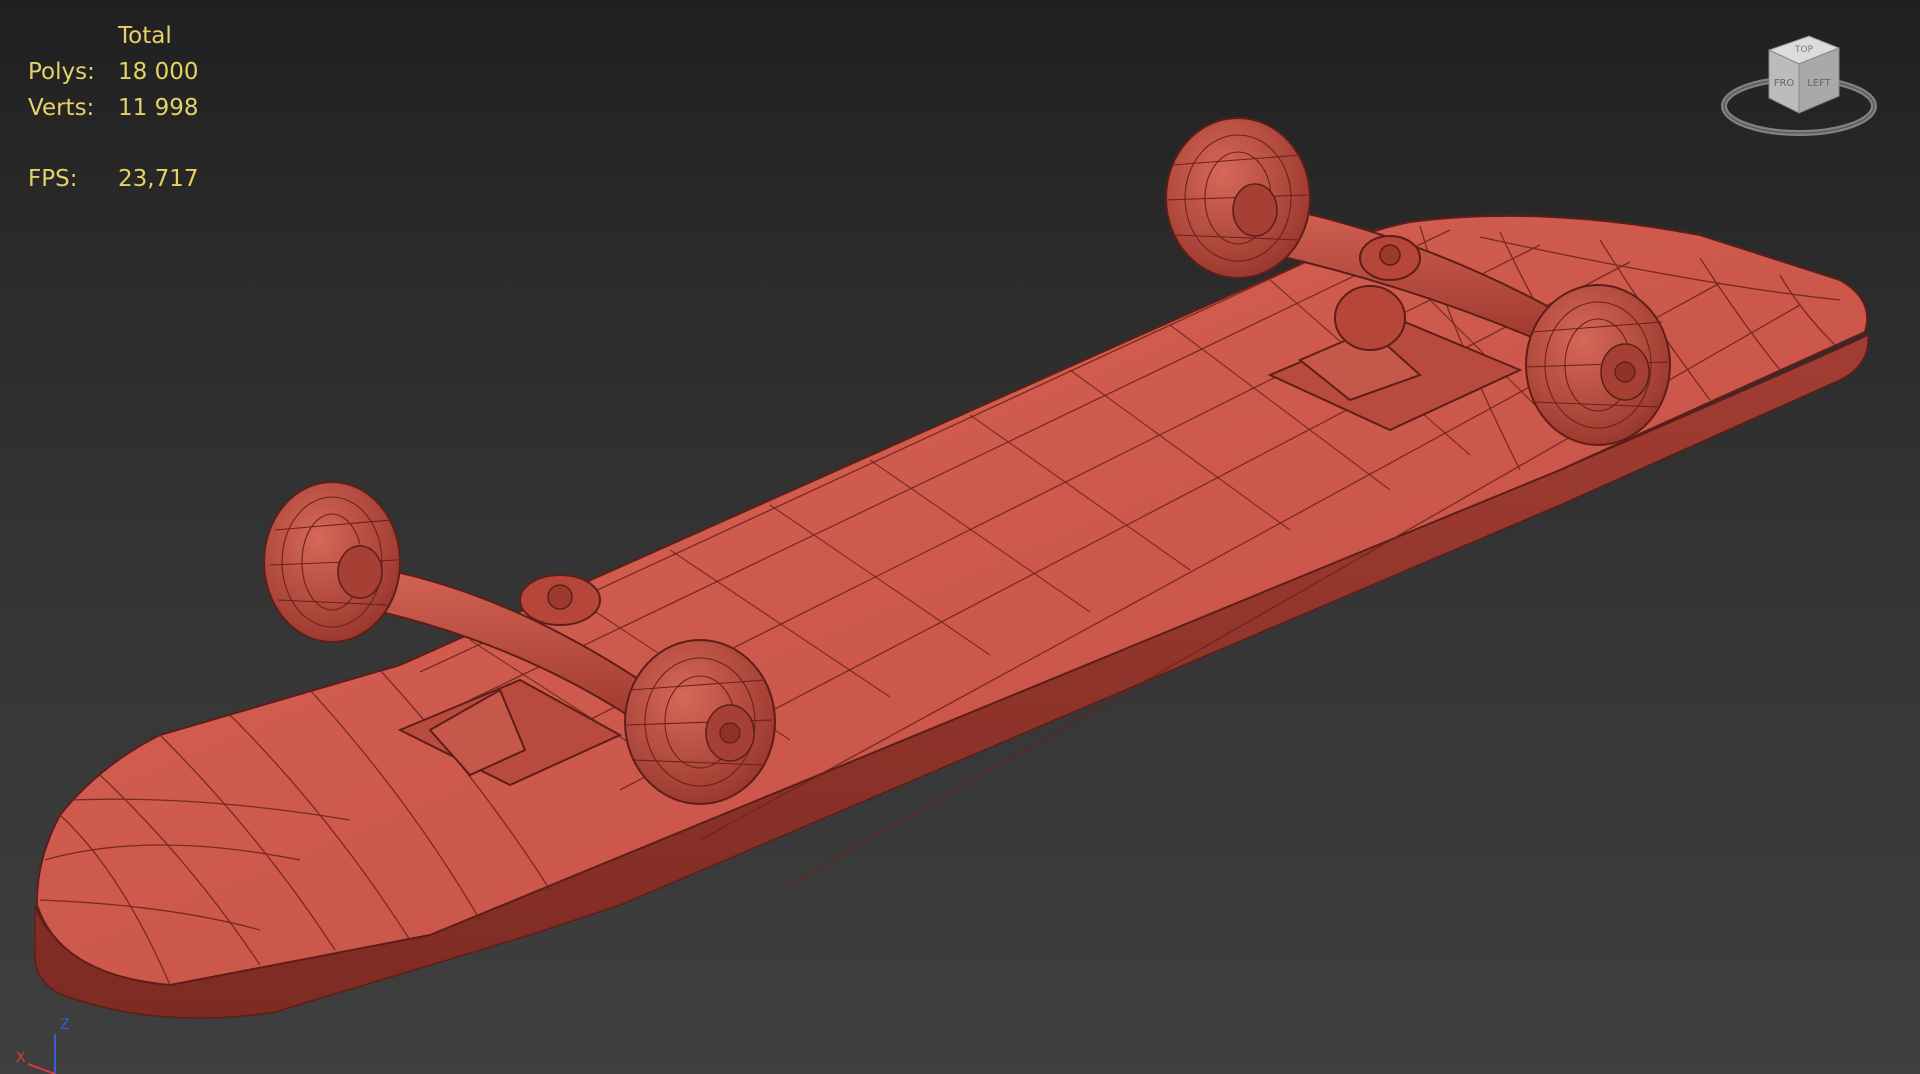 The image size is (1920, 1074). I want to click on verts-label: Verts:, so click(61, 108).